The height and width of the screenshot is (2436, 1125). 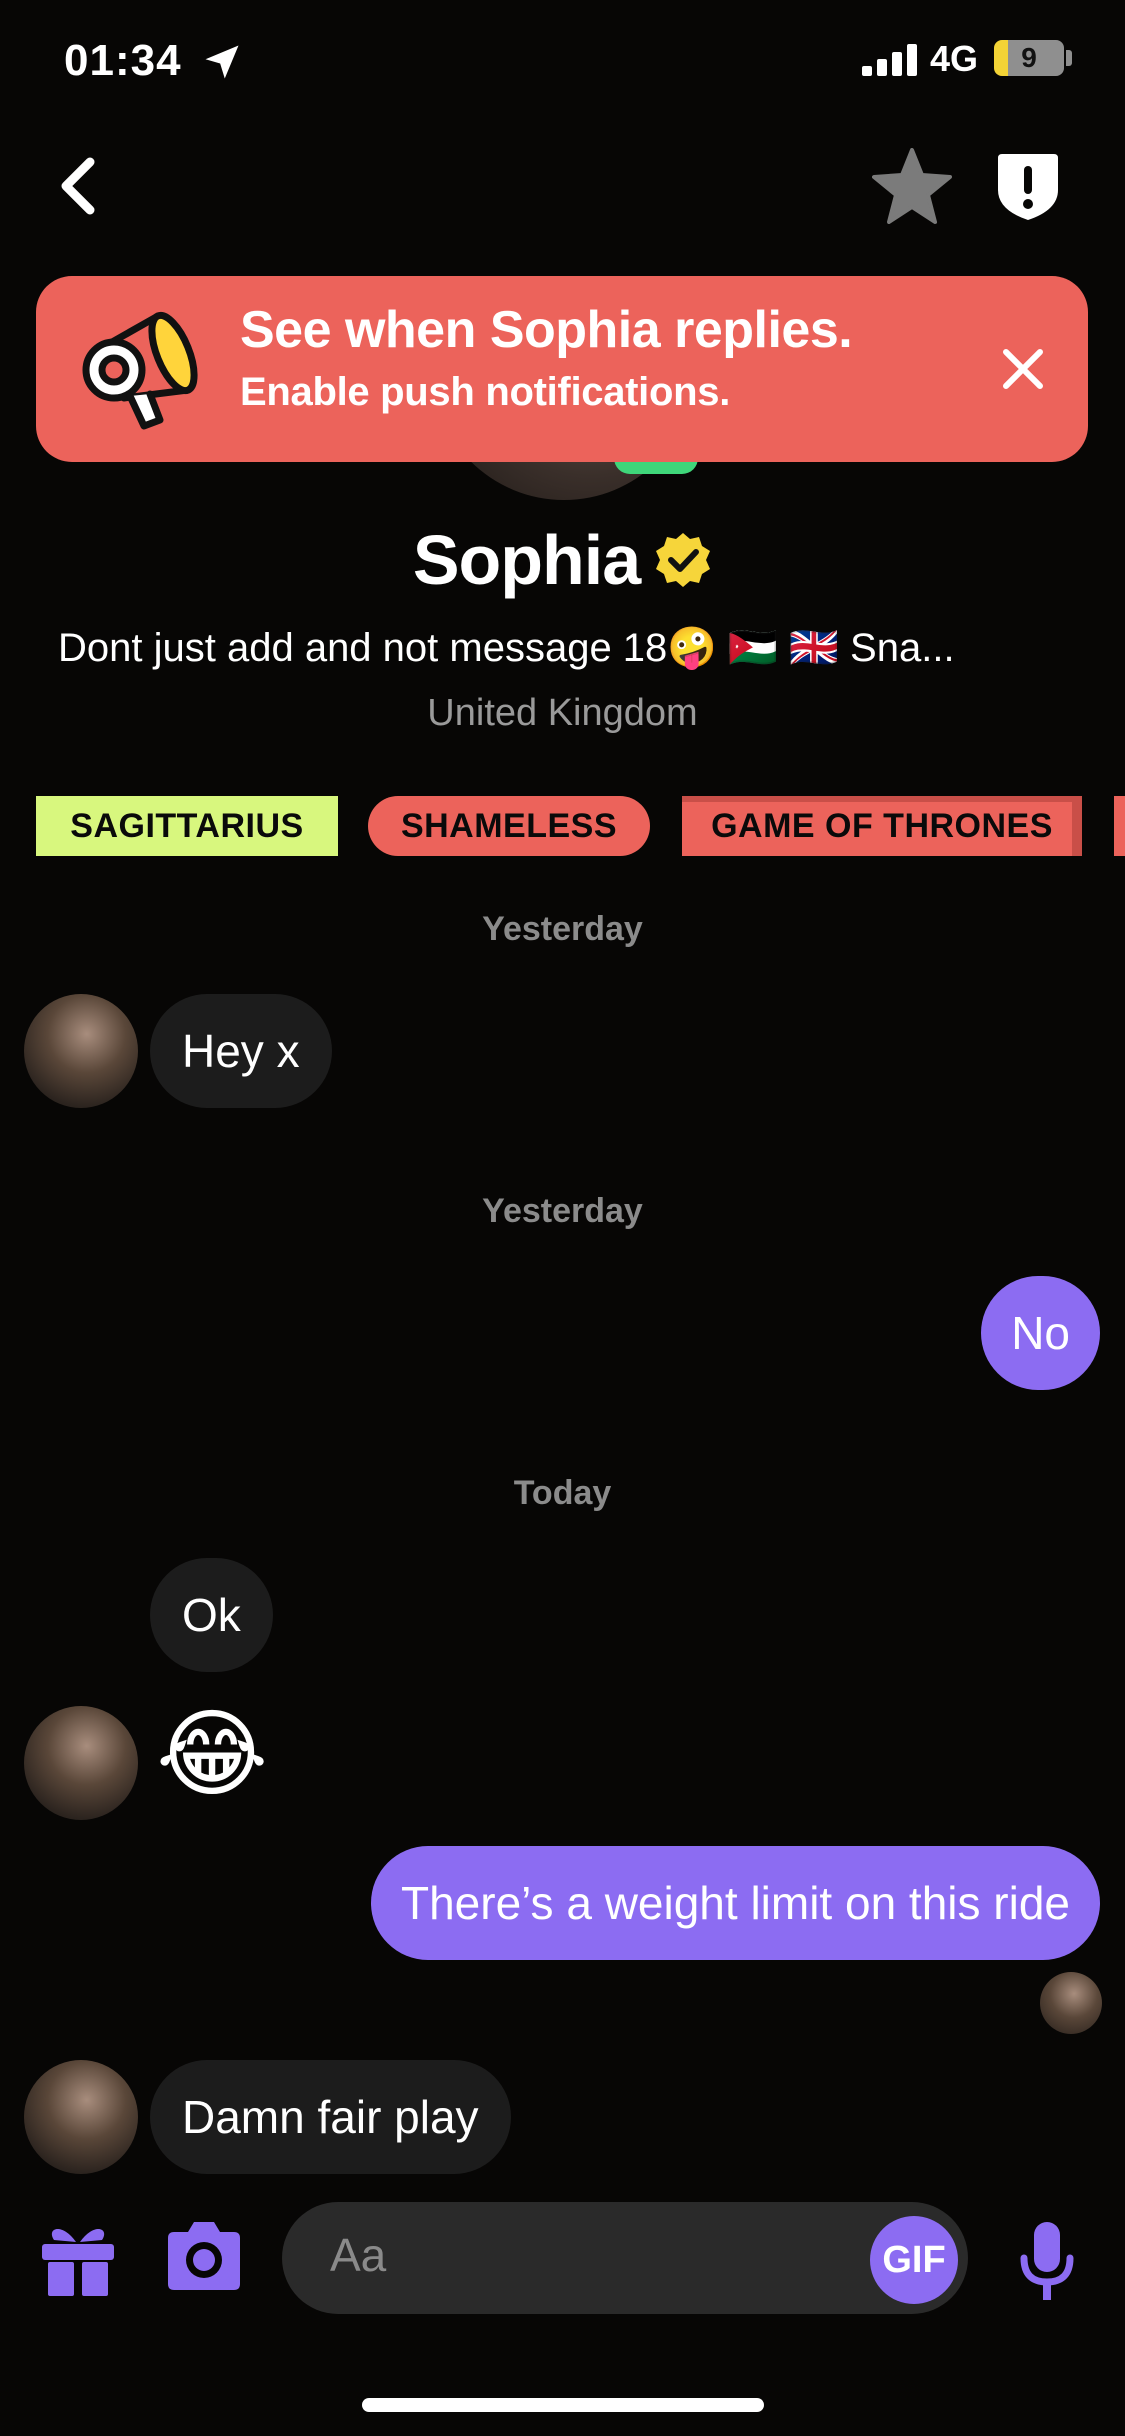 What do you see at coordinates (212, 1755) in the screenshot?
I see `emoji-message: 😂` at bounding box center [212, 1755].